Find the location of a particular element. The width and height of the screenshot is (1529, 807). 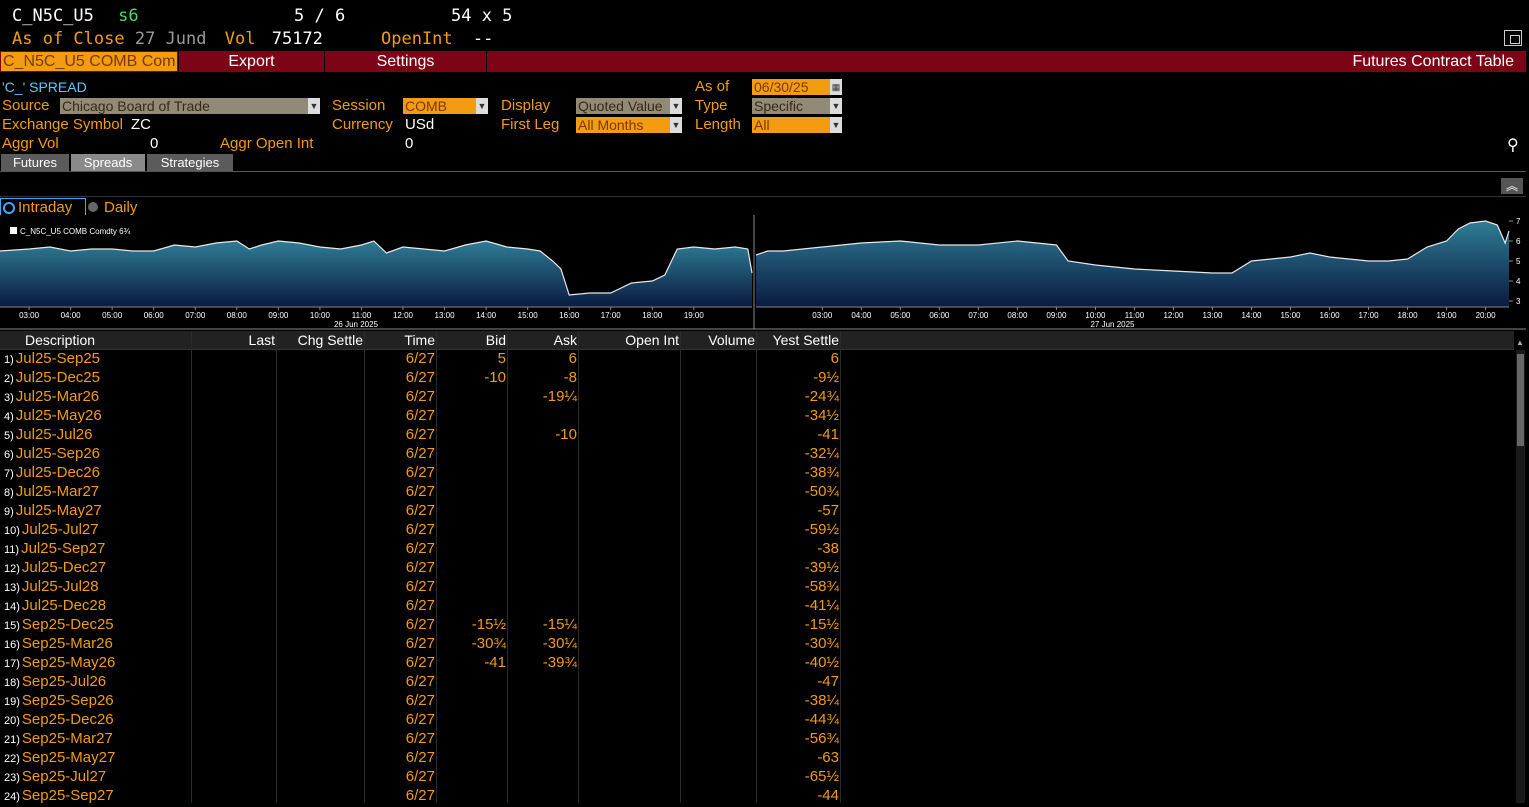

contract-description: Jul25-Dec28 is located at coordinates (64, 605).